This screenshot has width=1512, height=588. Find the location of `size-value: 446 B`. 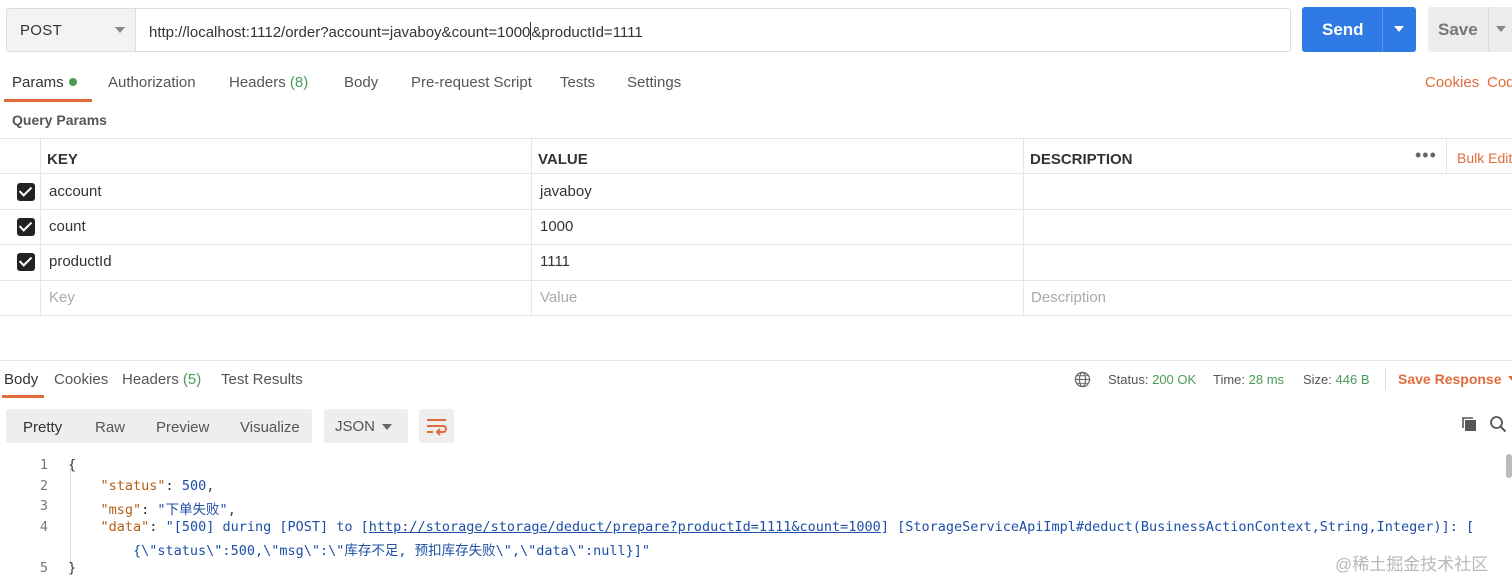

size-value: 446 B is located at coordinates (1352, 379).